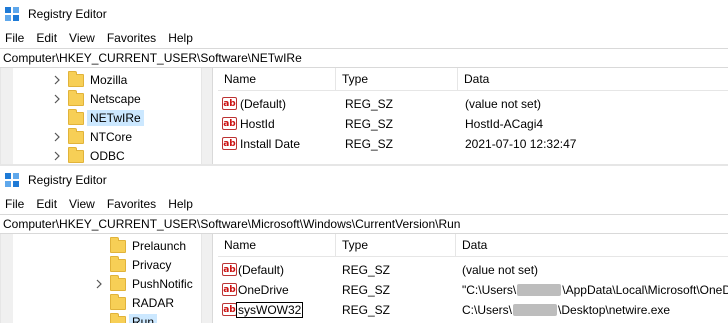 Image resolution: width=728 pixels, height=323 pixels. I want to click on value-data: 2021-07-10 12:32:47, so click(521, 144).